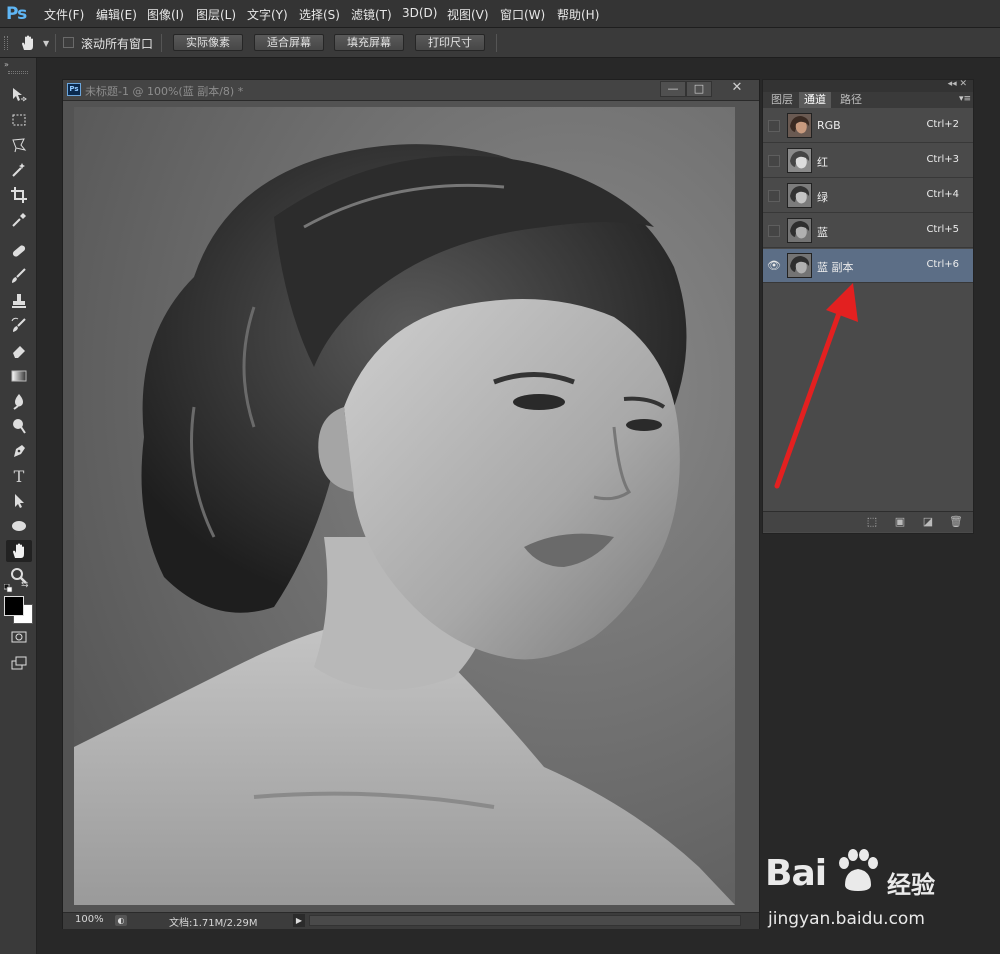 This screenshot has height=954, width=1000. I want to click on pen-tool-icon, so click(19, 451).